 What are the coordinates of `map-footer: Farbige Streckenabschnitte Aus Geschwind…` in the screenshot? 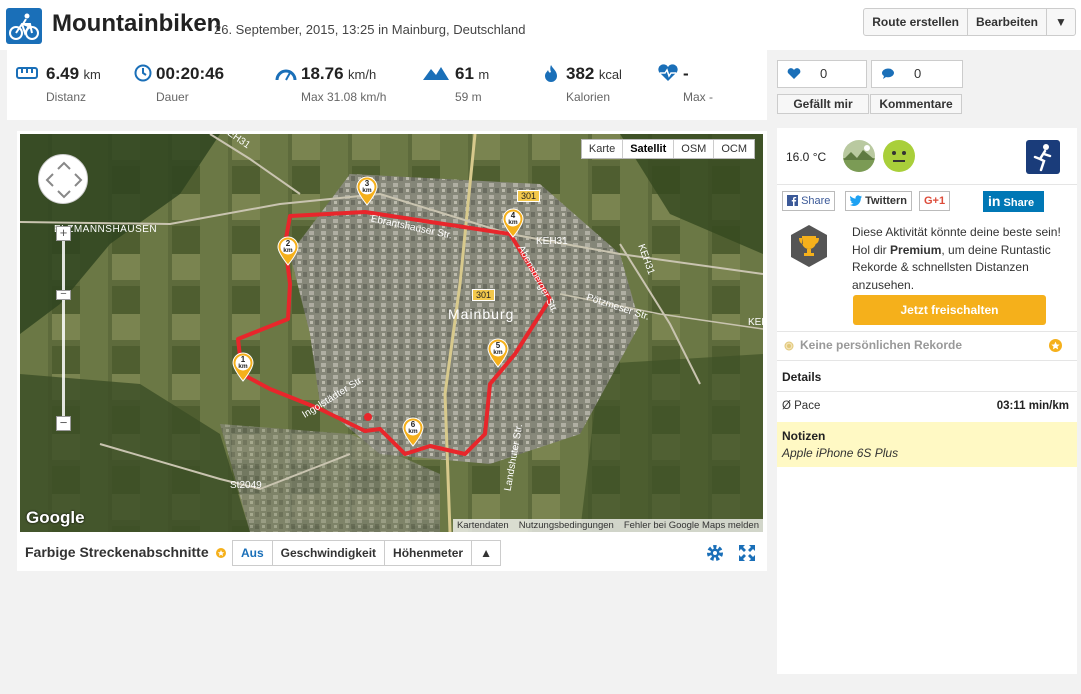 It's located at (392, 552).